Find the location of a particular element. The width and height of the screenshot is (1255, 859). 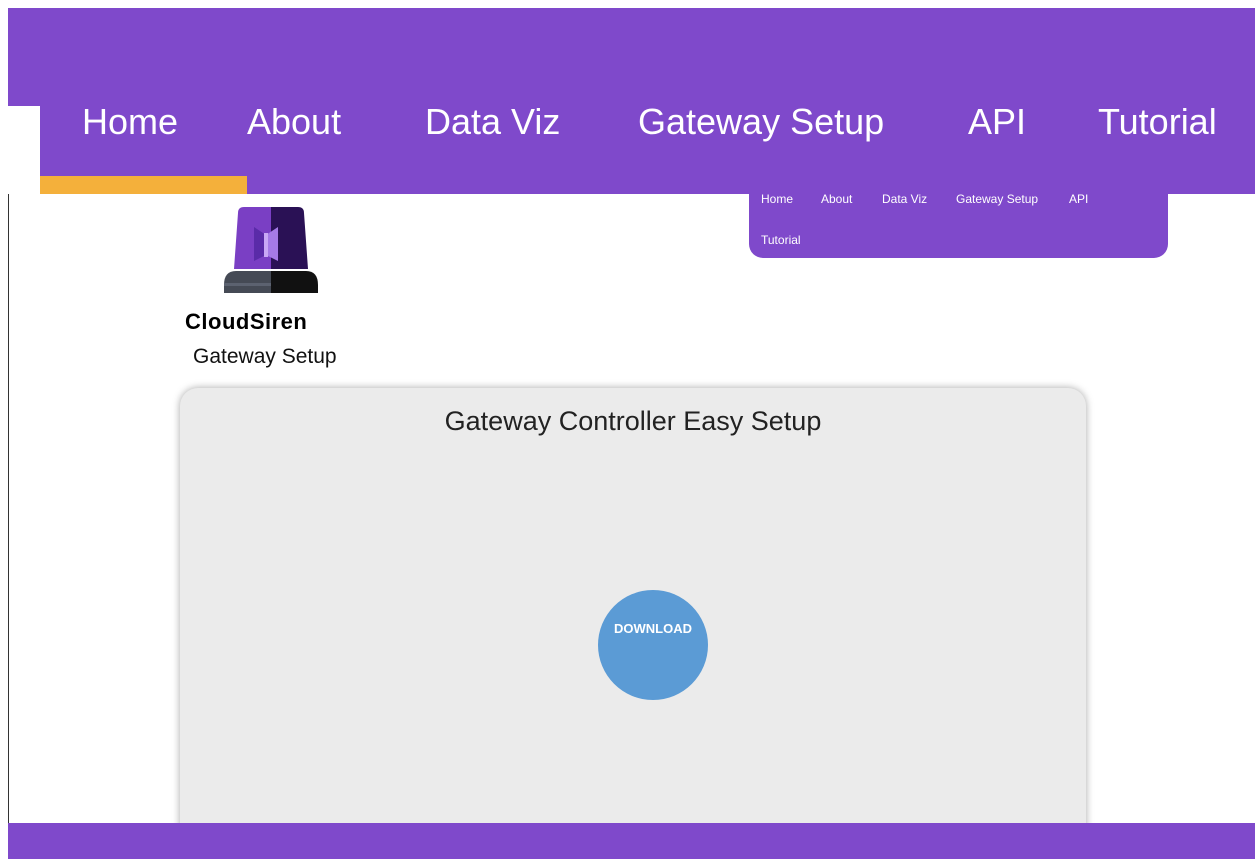

active-nav-indicator is located at coordinates (143, 185).